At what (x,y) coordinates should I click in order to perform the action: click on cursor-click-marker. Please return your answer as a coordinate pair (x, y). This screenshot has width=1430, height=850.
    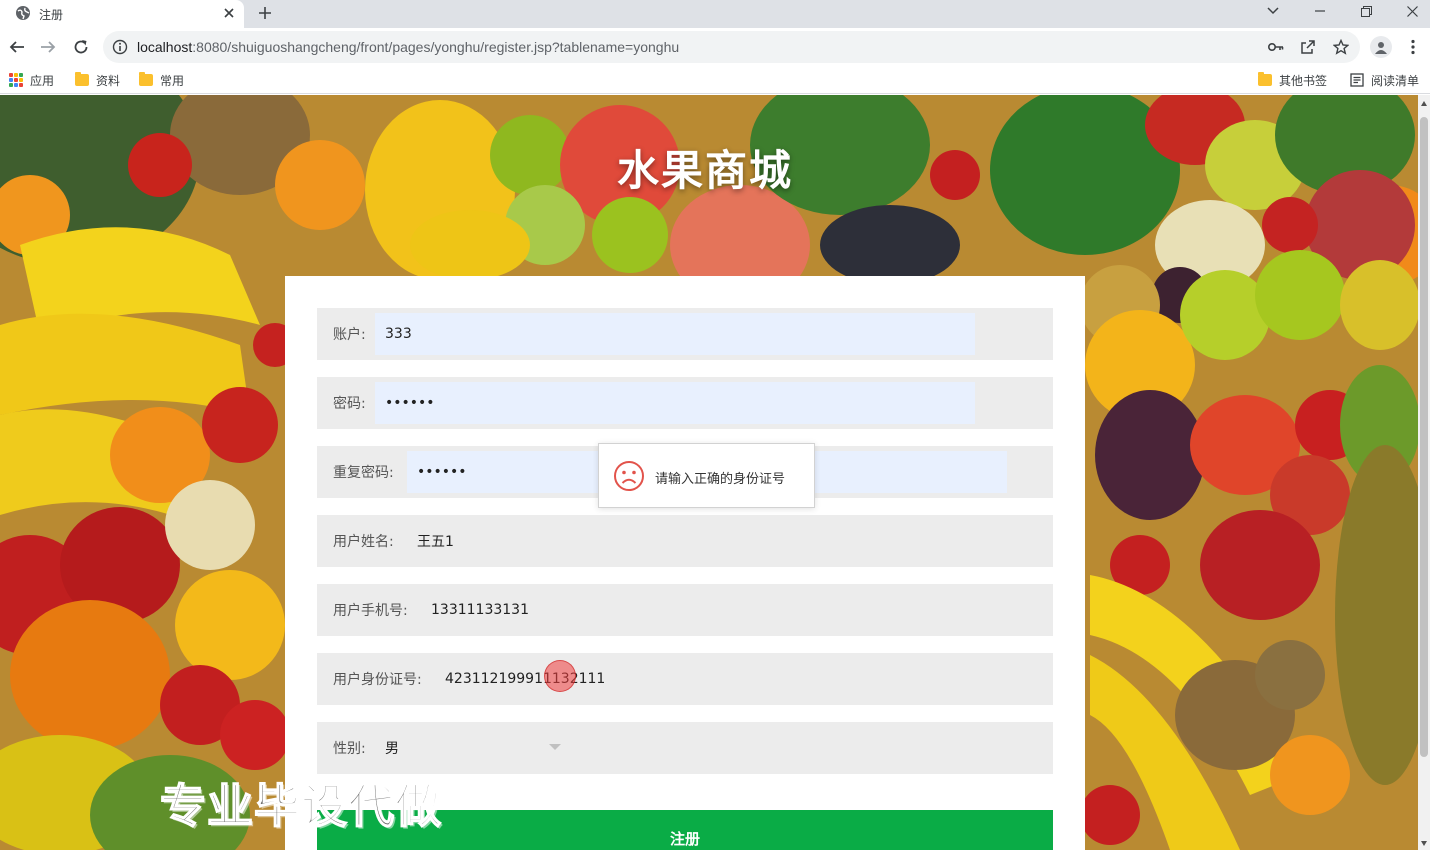
    Looking at the image, I should click on (560, 676).